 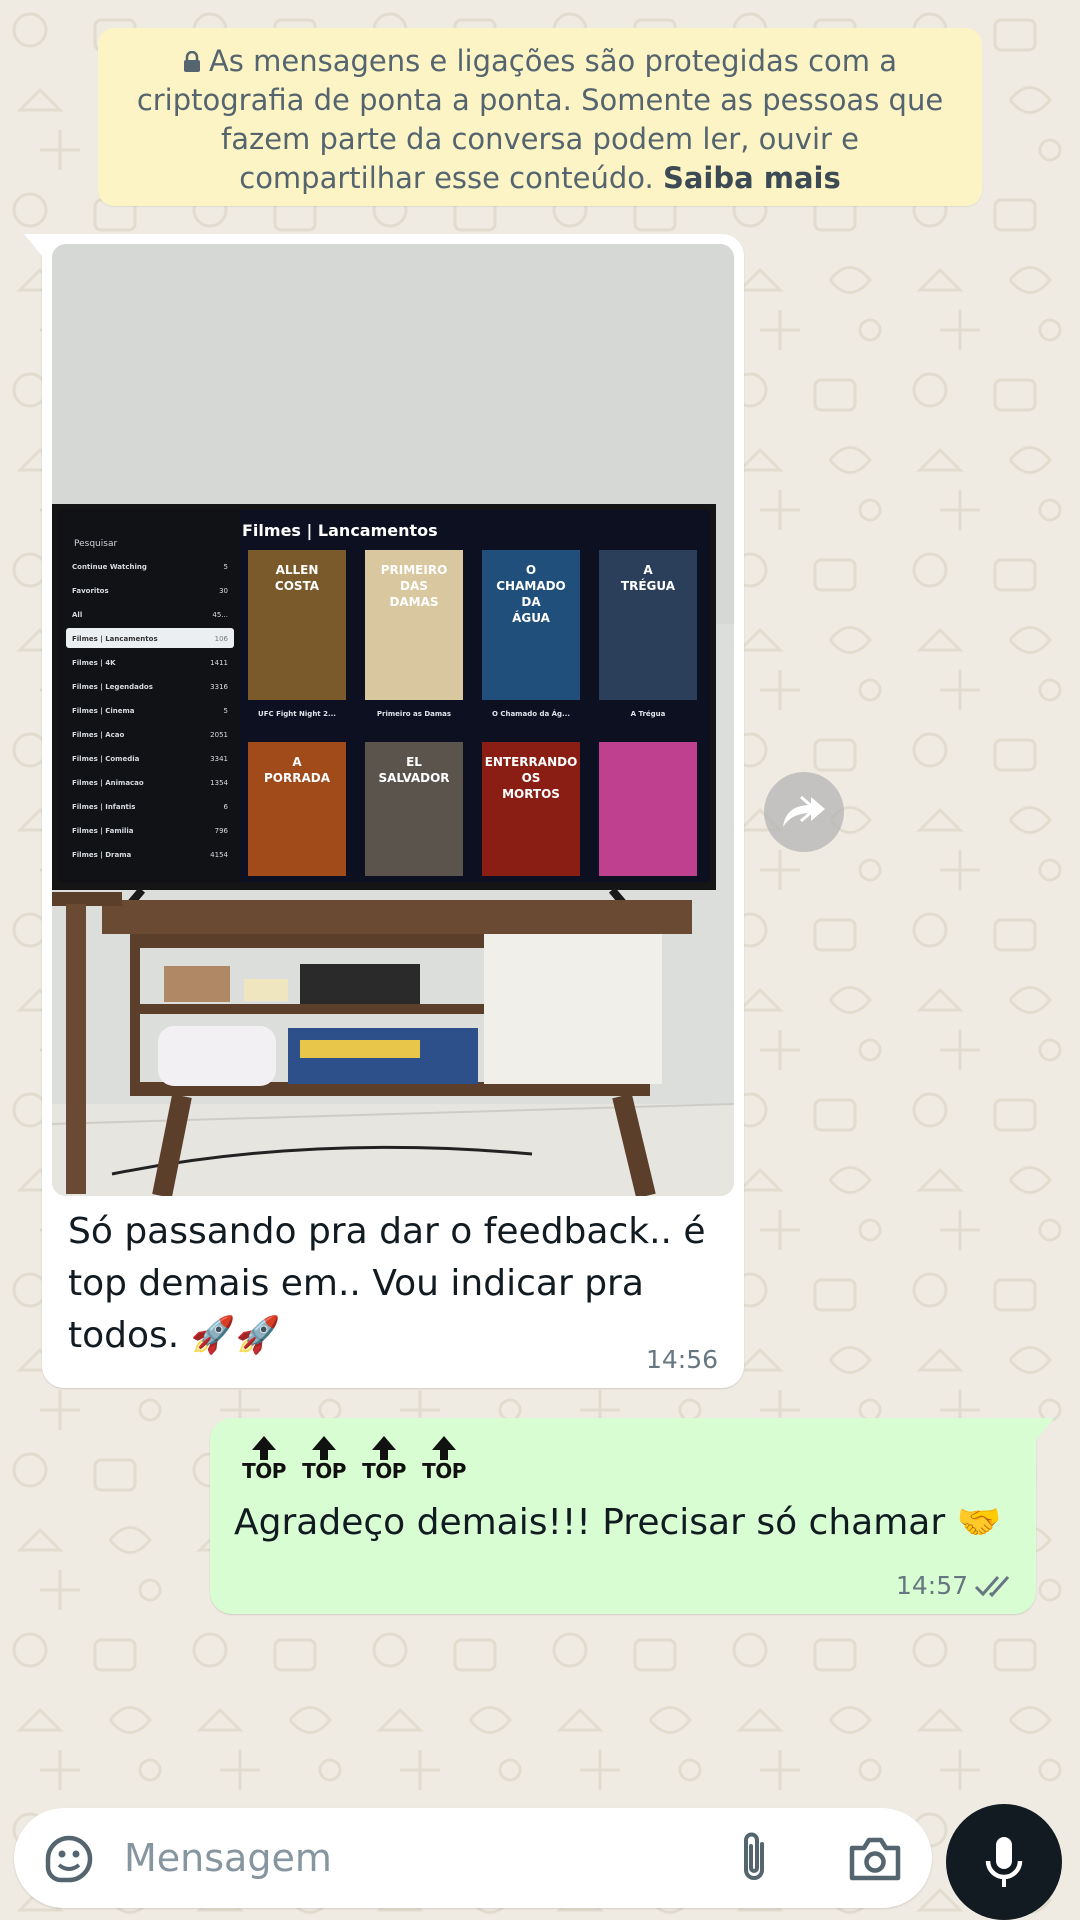 I want to click on tv-poster-title: DA, so click(x=531, y=602).